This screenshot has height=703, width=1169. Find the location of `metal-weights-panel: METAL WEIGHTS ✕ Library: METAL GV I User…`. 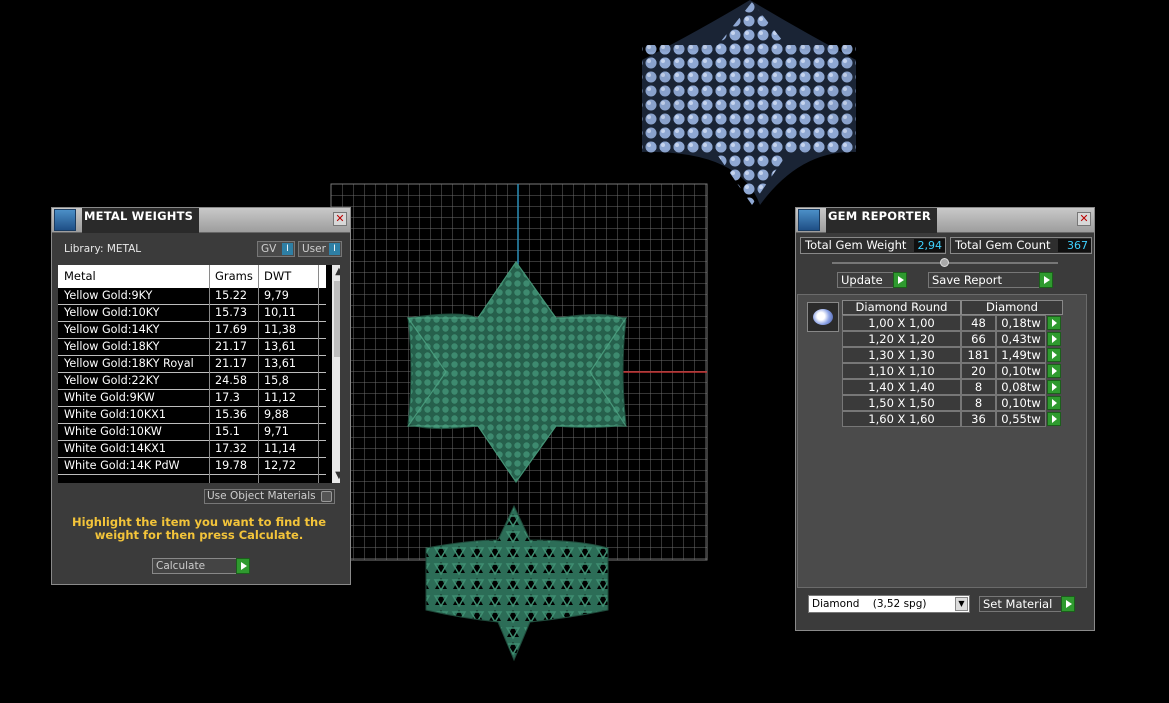

metal-weights-panel: METAL WEIGHTS ✕ Library: METAL GV I User… is located at coordinates (201, 396).